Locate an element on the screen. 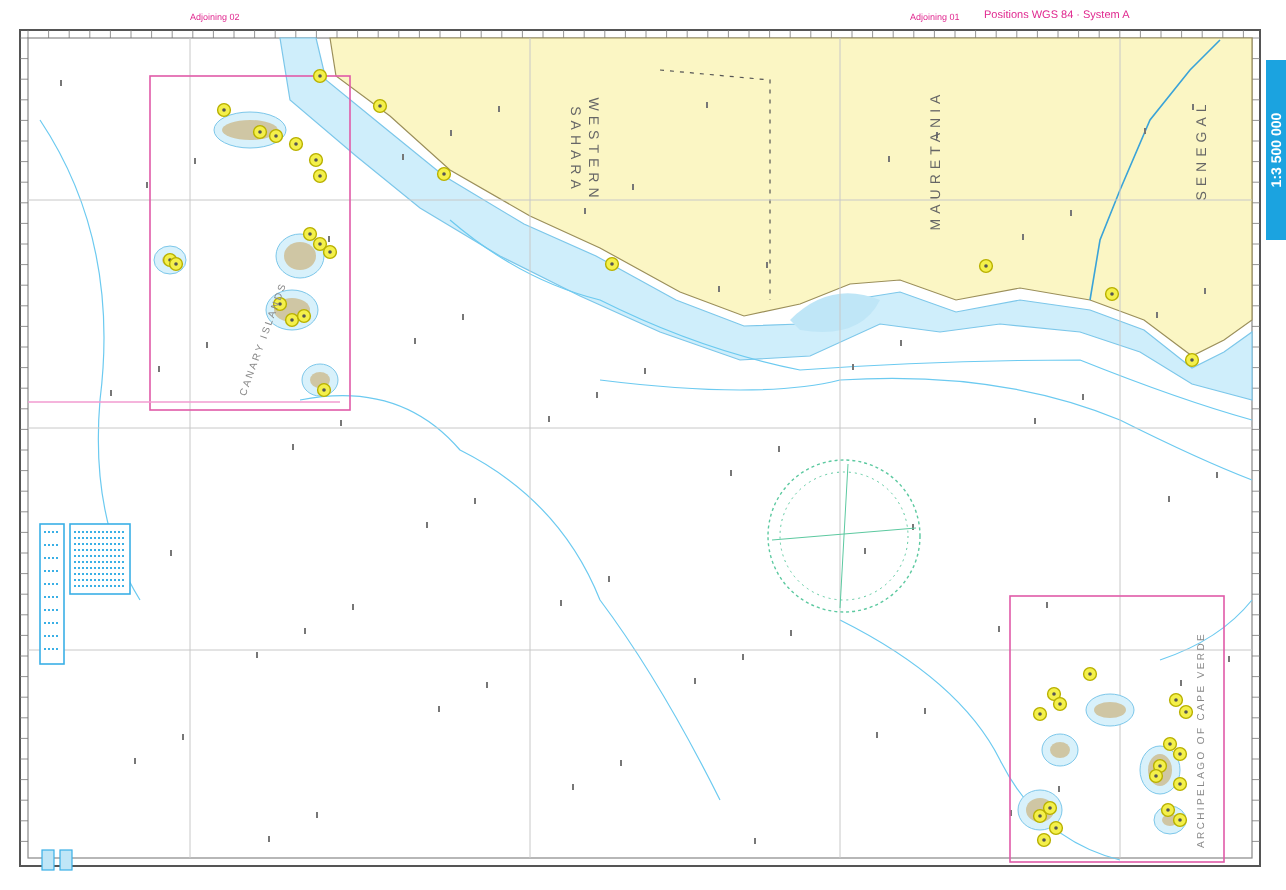  chart-logos is located at coordinates (57, 860).